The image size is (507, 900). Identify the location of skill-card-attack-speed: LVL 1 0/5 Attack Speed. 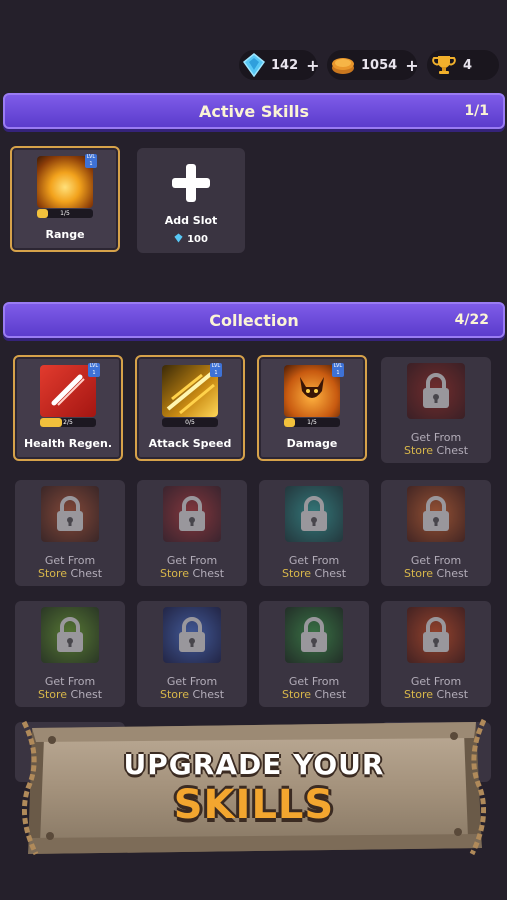
(190, 408).